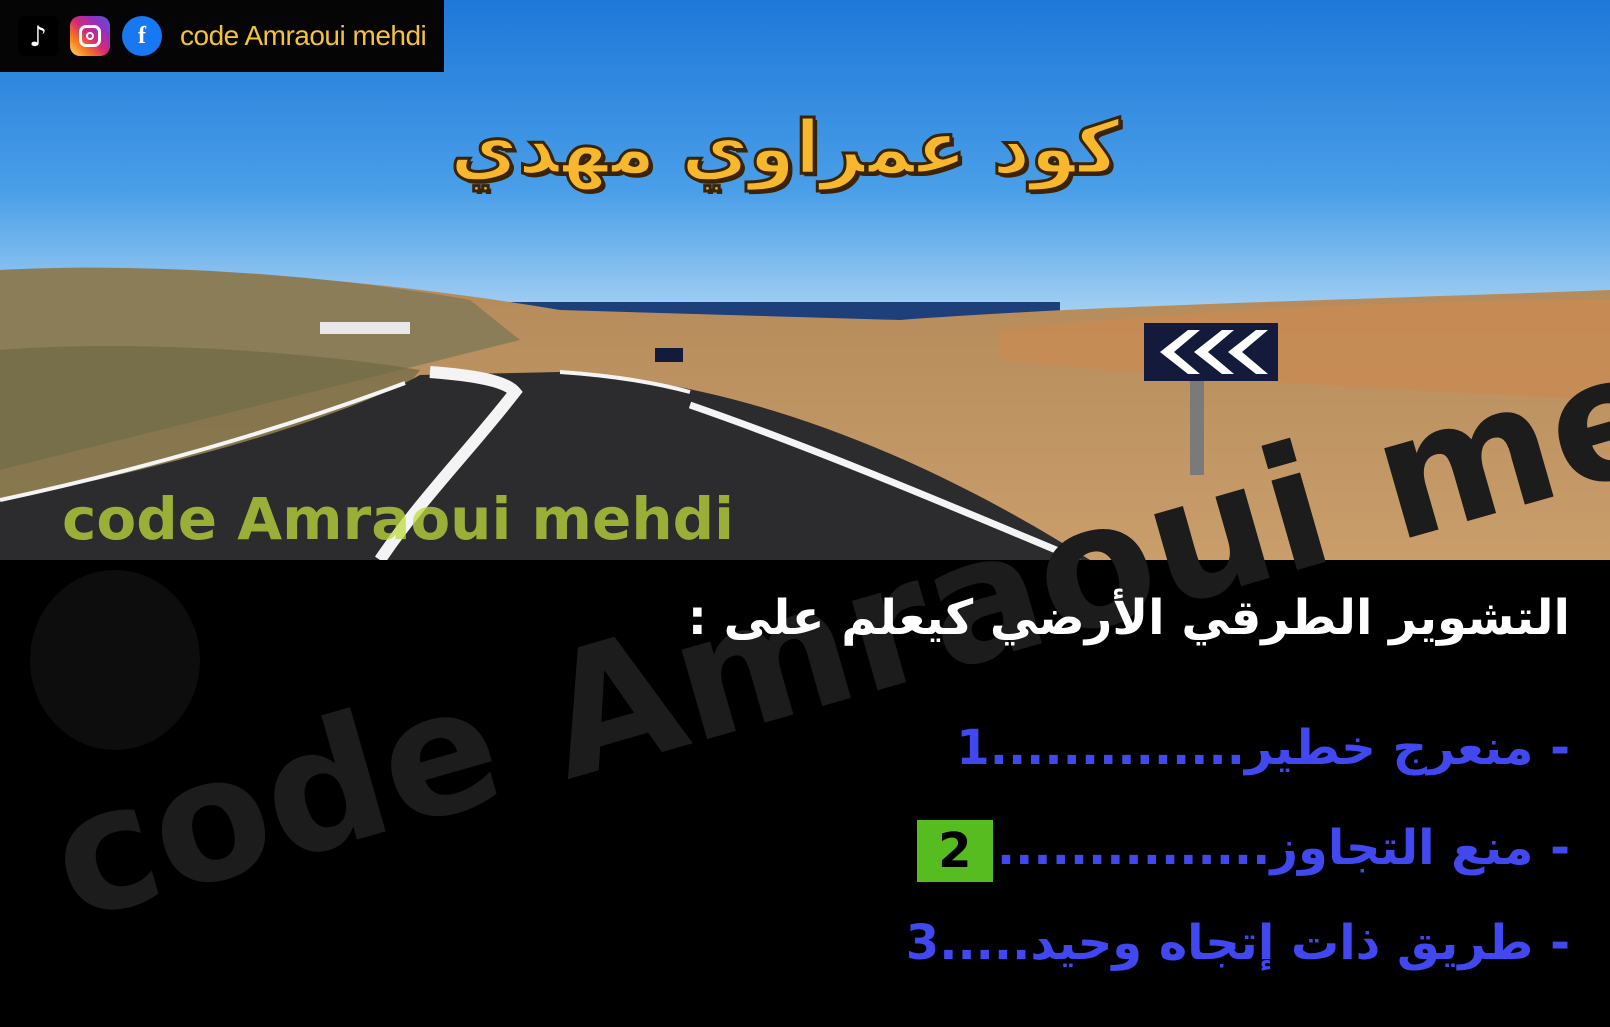 The height and width of the screenshot is (1027, 1610). What do you see at coordinates (954, 851) in the screenshot?
I see `correct-answer-badge: 2` at bounding box center [954, 851].